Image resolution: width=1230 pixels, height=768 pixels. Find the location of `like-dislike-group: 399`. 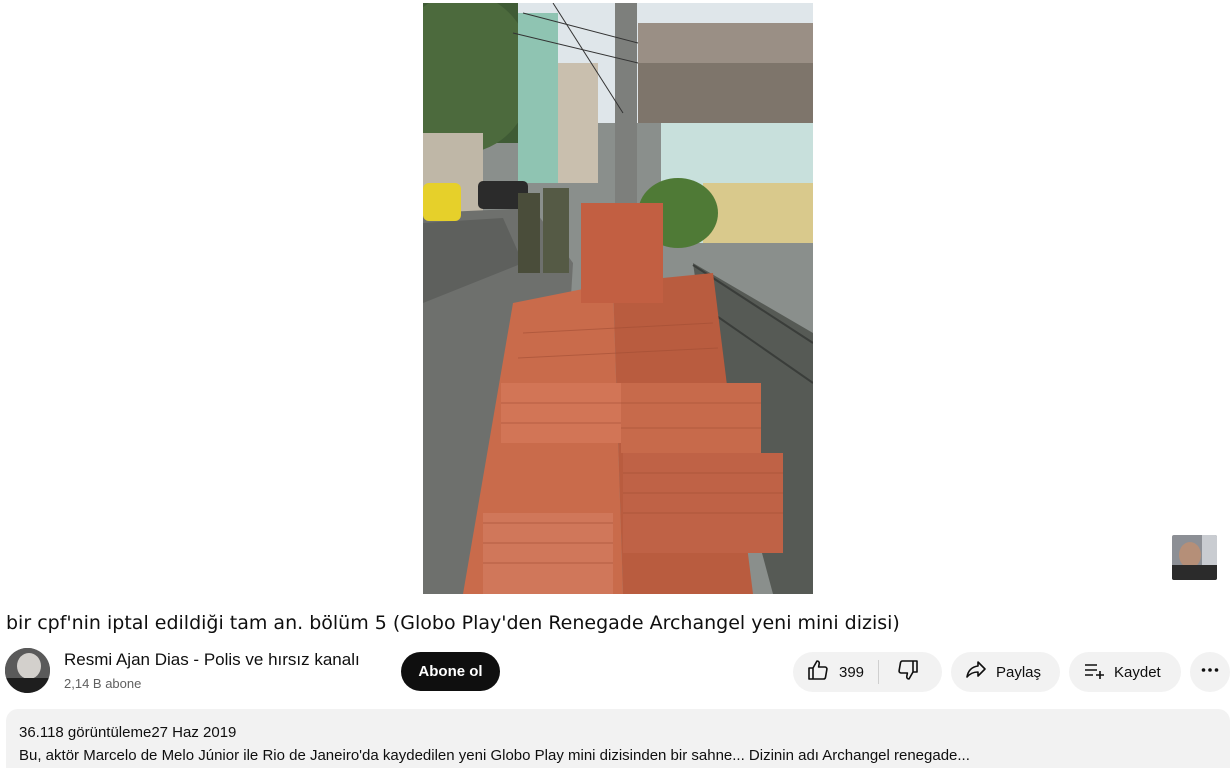

like-dislike-group: 399 is located at coordinates (867, 672).